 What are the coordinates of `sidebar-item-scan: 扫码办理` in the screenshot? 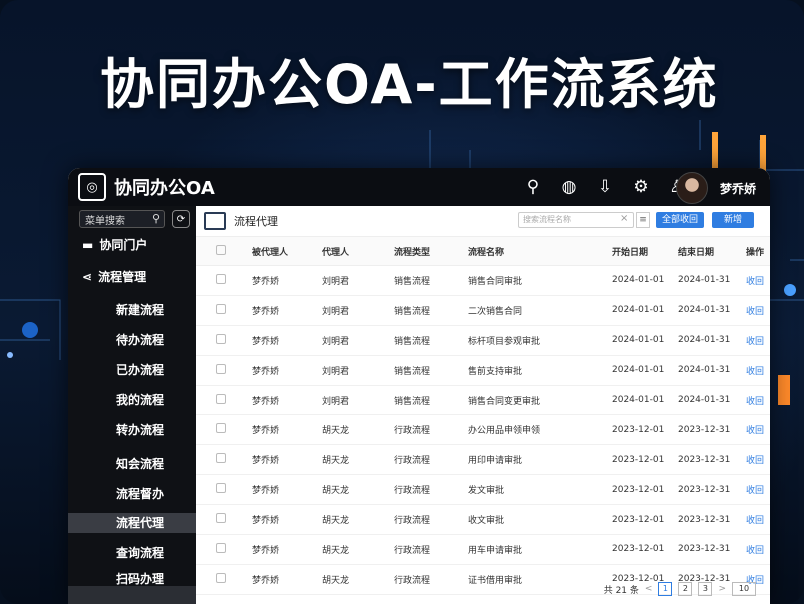 It's located at (140, 578).